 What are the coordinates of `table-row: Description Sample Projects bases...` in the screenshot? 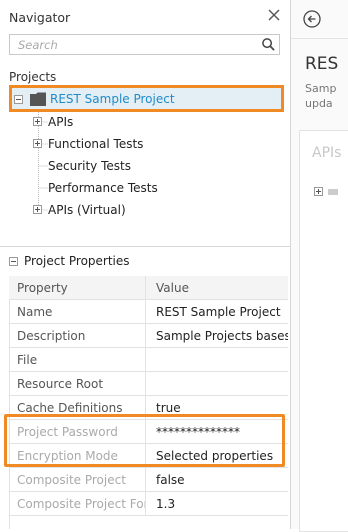 It's located at (148, 336).